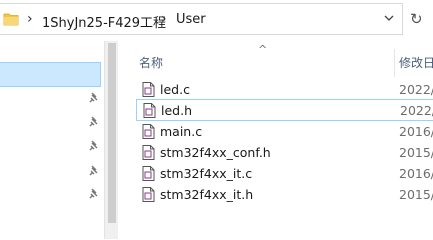 The image size is (433, 240). Describe the element at coordinates (207, 194) in the screenshot. I see `file-name: stm32f4xx_it.h` at that location.